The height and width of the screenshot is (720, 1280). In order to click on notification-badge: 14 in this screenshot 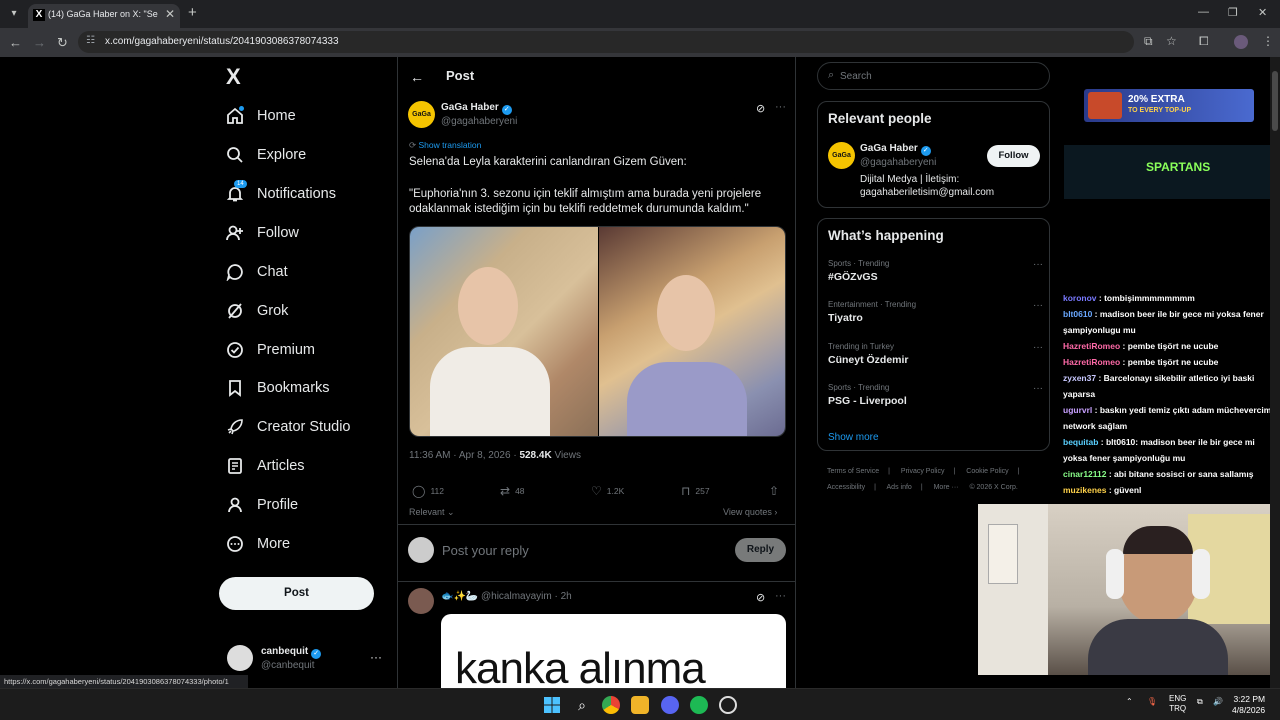, I will do `click(240, 184)`.